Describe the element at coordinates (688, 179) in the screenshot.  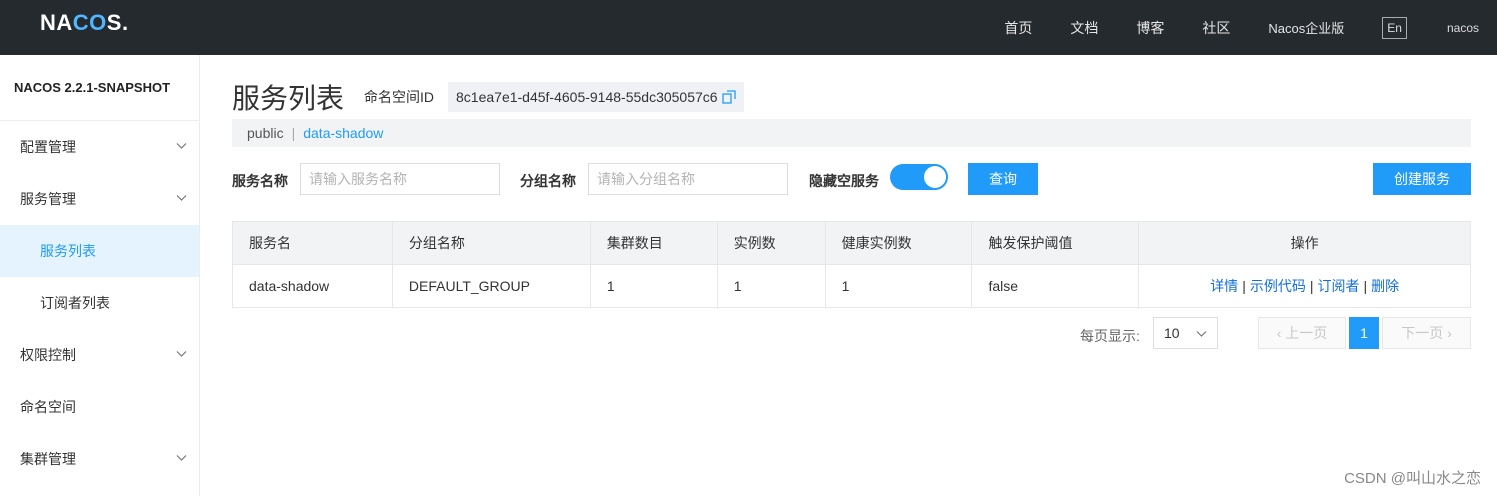
I see `group-name-input` at that location.